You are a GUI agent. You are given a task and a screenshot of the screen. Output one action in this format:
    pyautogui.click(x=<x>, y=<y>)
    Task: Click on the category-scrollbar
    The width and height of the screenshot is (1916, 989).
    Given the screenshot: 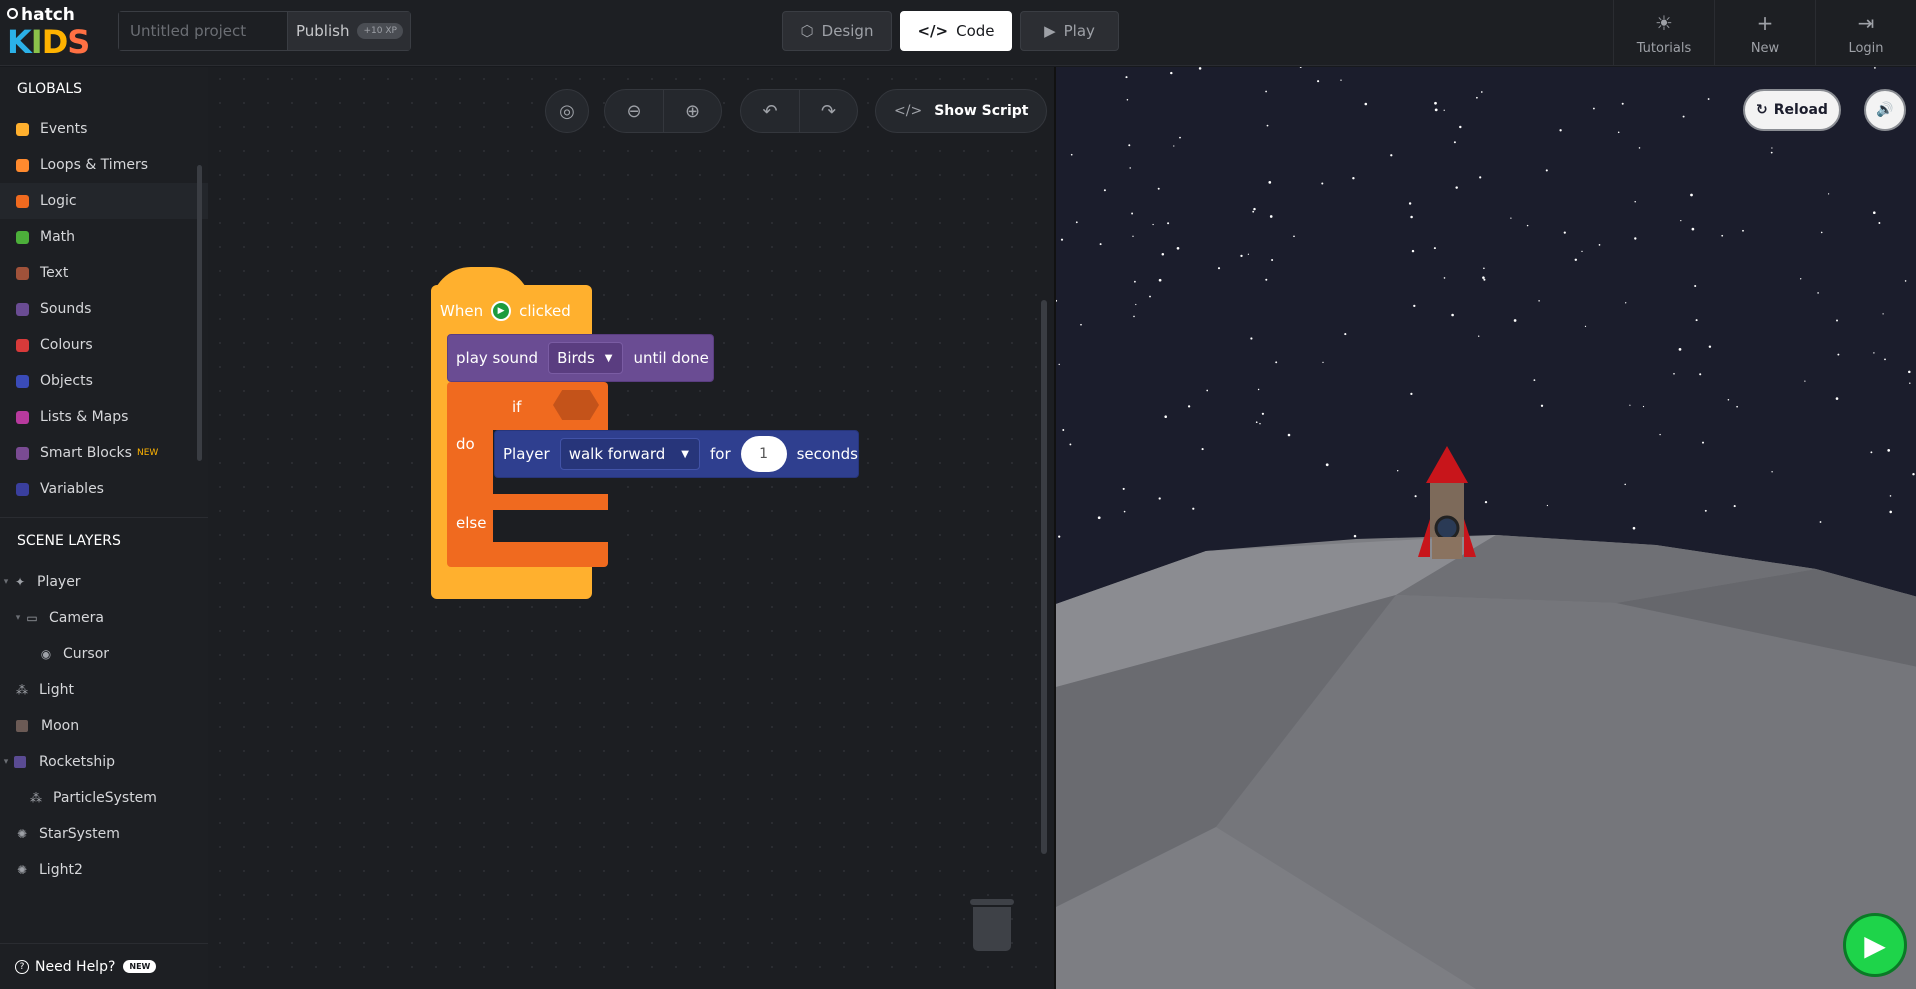 What is the action you would take?
    pyautogui.click(x=199, y=313)
    